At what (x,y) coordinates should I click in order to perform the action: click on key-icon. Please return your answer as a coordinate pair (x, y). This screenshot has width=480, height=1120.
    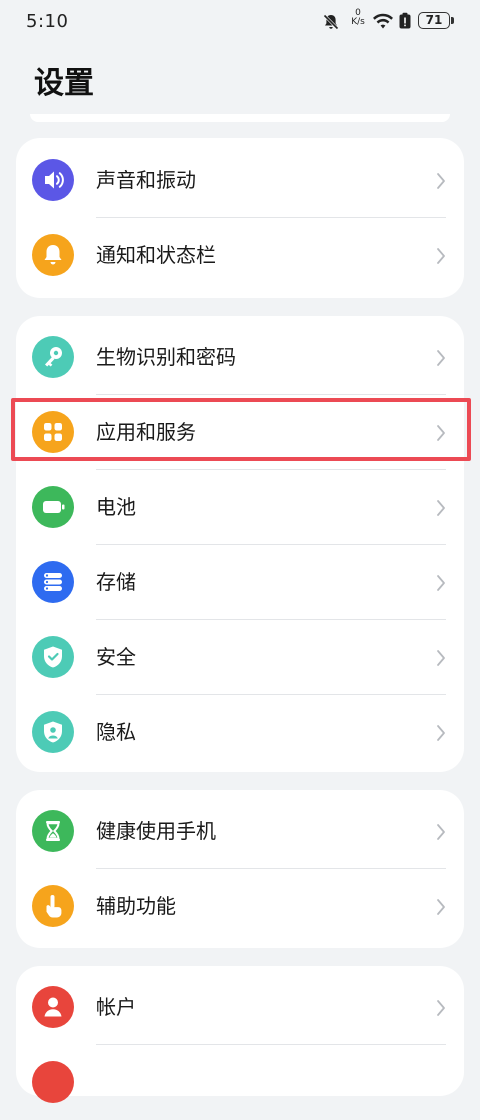
    Looking at the image, I should click on (53, 357).